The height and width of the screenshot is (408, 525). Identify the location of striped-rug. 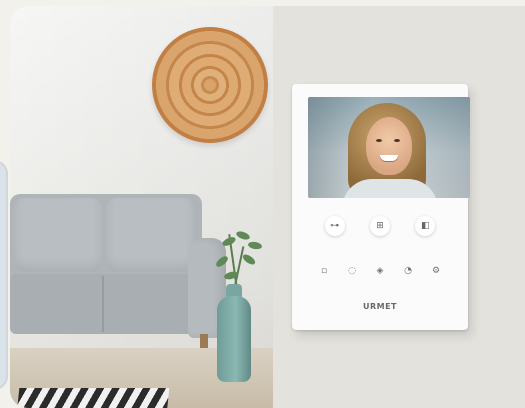
(93, 398).